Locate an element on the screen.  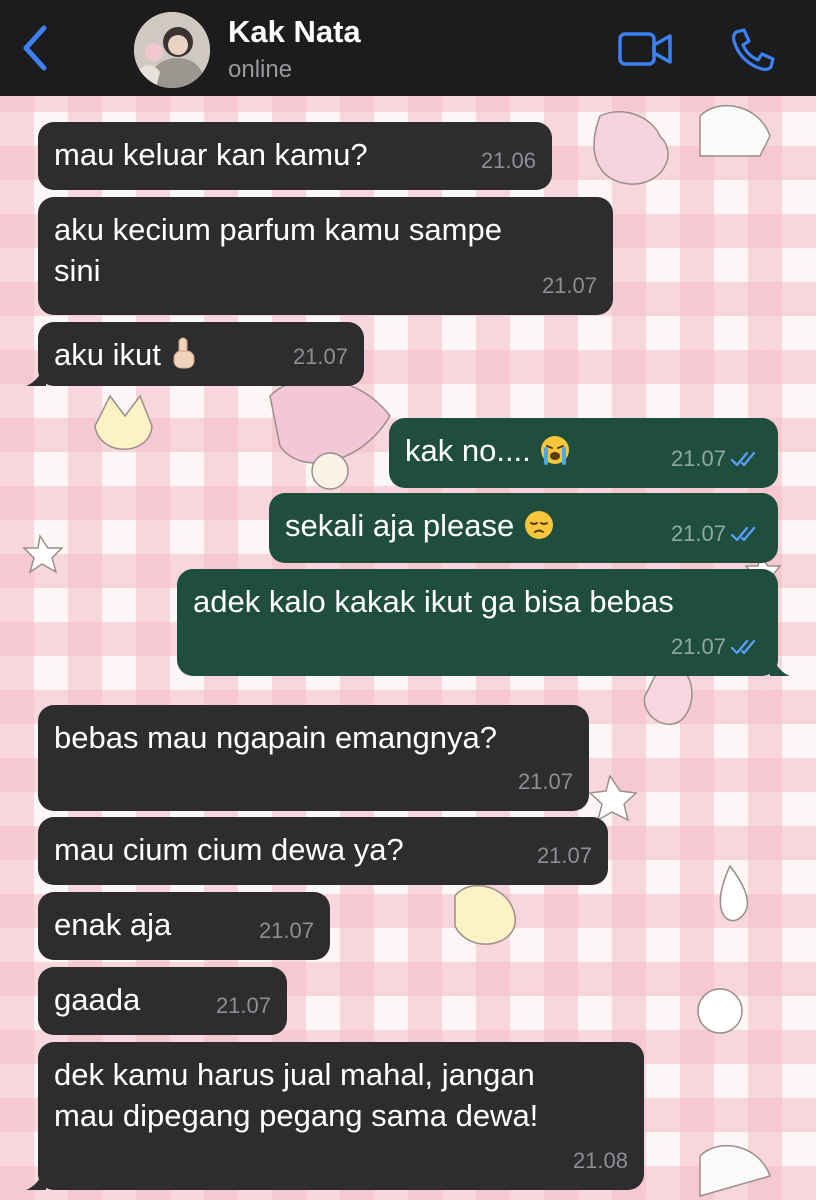
message-bubble-incoming: mau keluar kan kamu? 21.06 is located at coordinates (295, 156).